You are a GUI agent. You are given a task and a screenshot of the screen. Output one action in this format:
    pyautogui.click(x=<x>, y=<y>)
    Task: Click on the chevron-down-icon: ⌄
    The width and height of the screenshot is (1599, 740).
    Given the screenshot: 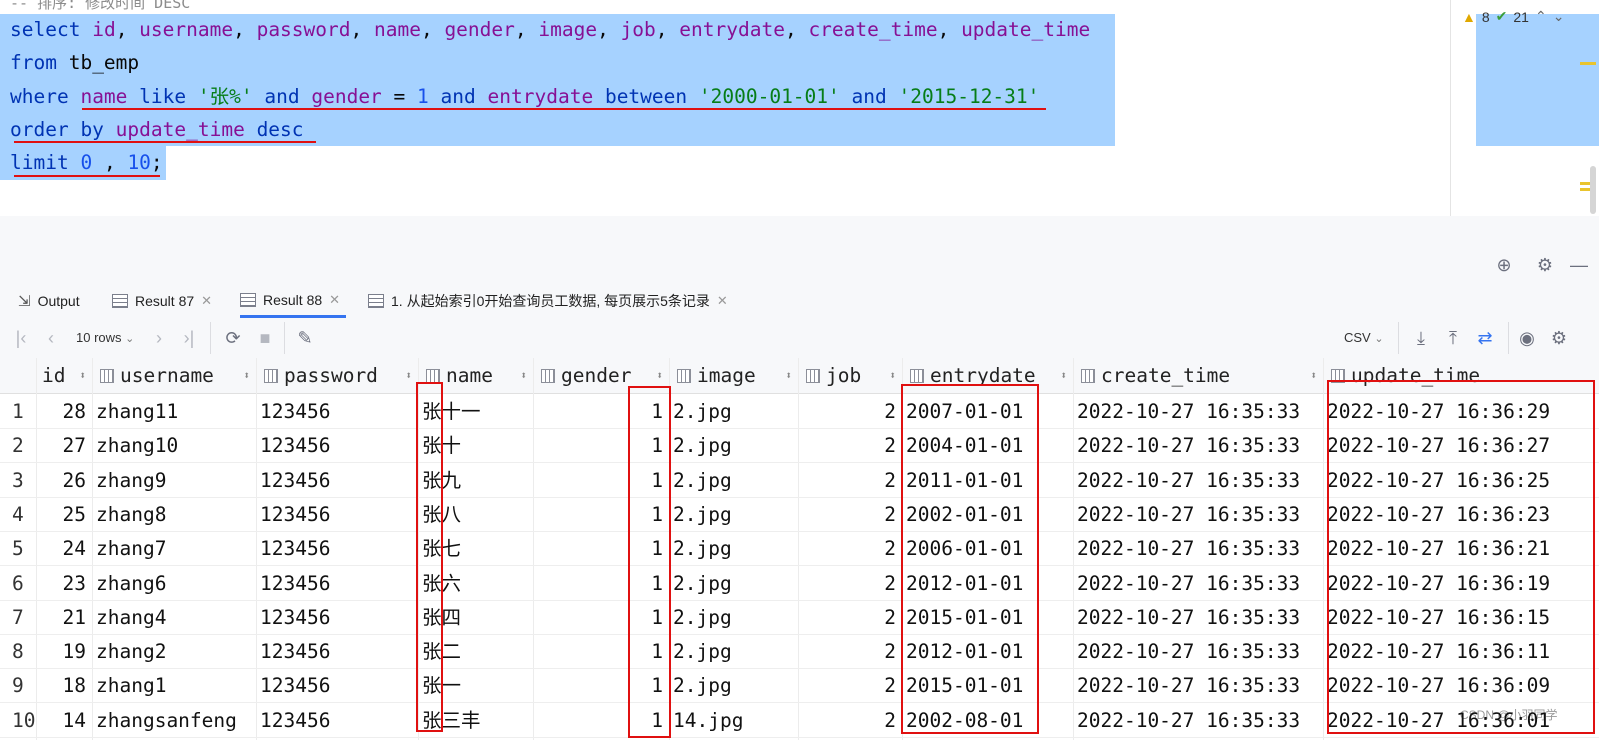 What is the action you would take?
    pyautogui.click(x=1559, y=16)
    